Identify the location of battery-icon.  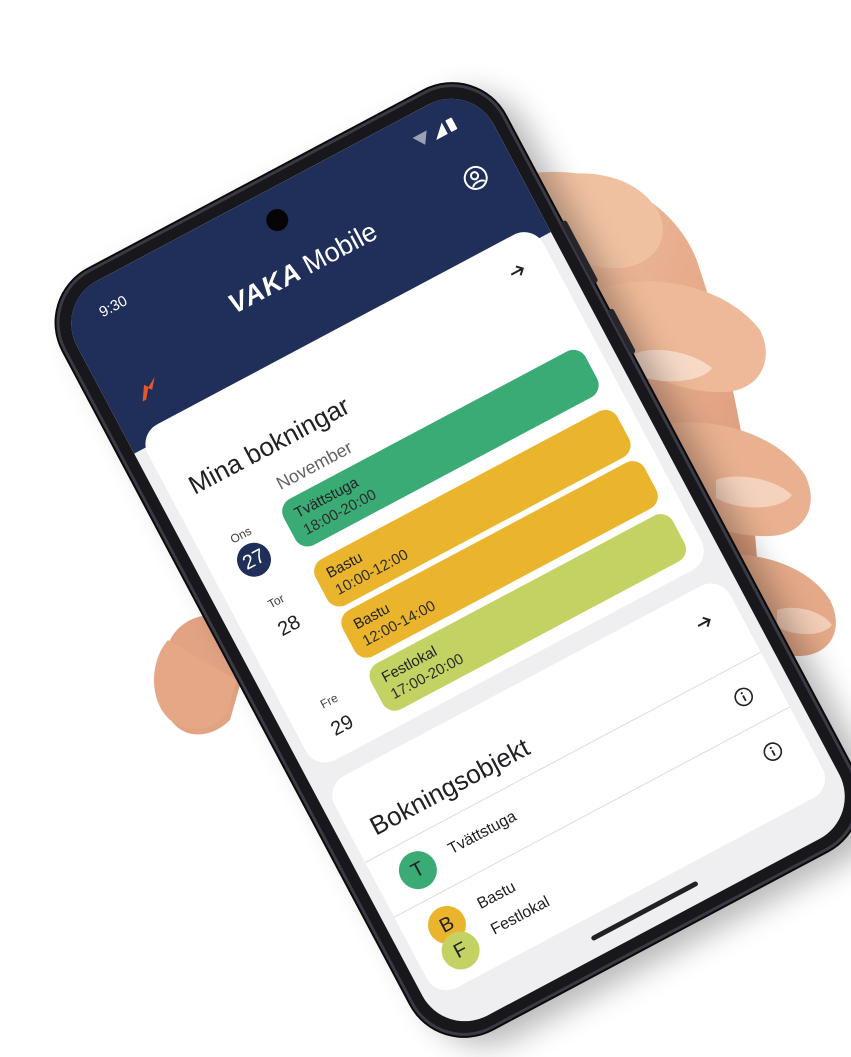
(451, 125).